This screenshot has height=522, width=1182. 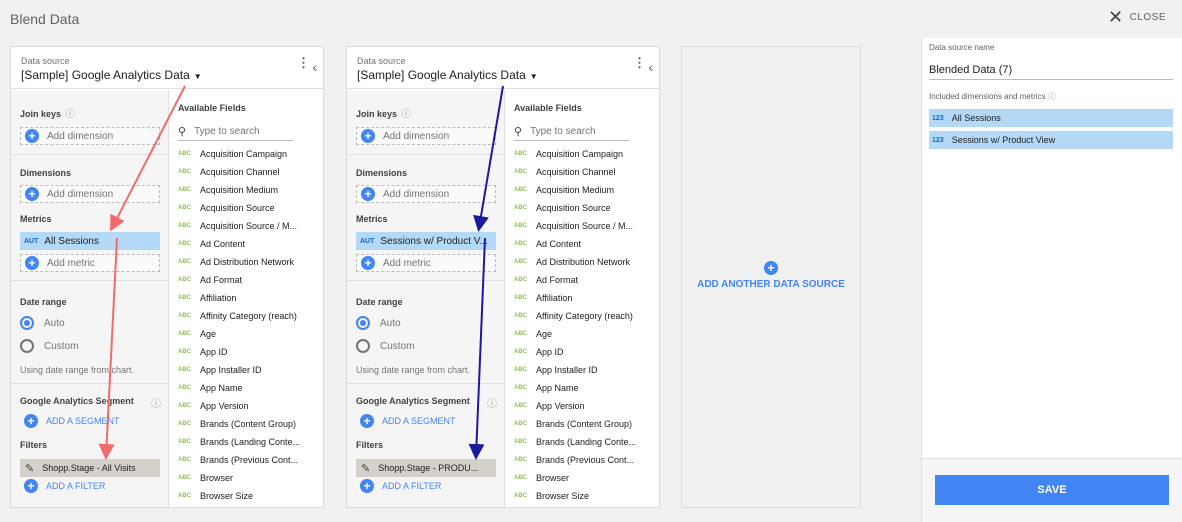 I want to click on filters-title: Filters, so click(x=370, y=445).